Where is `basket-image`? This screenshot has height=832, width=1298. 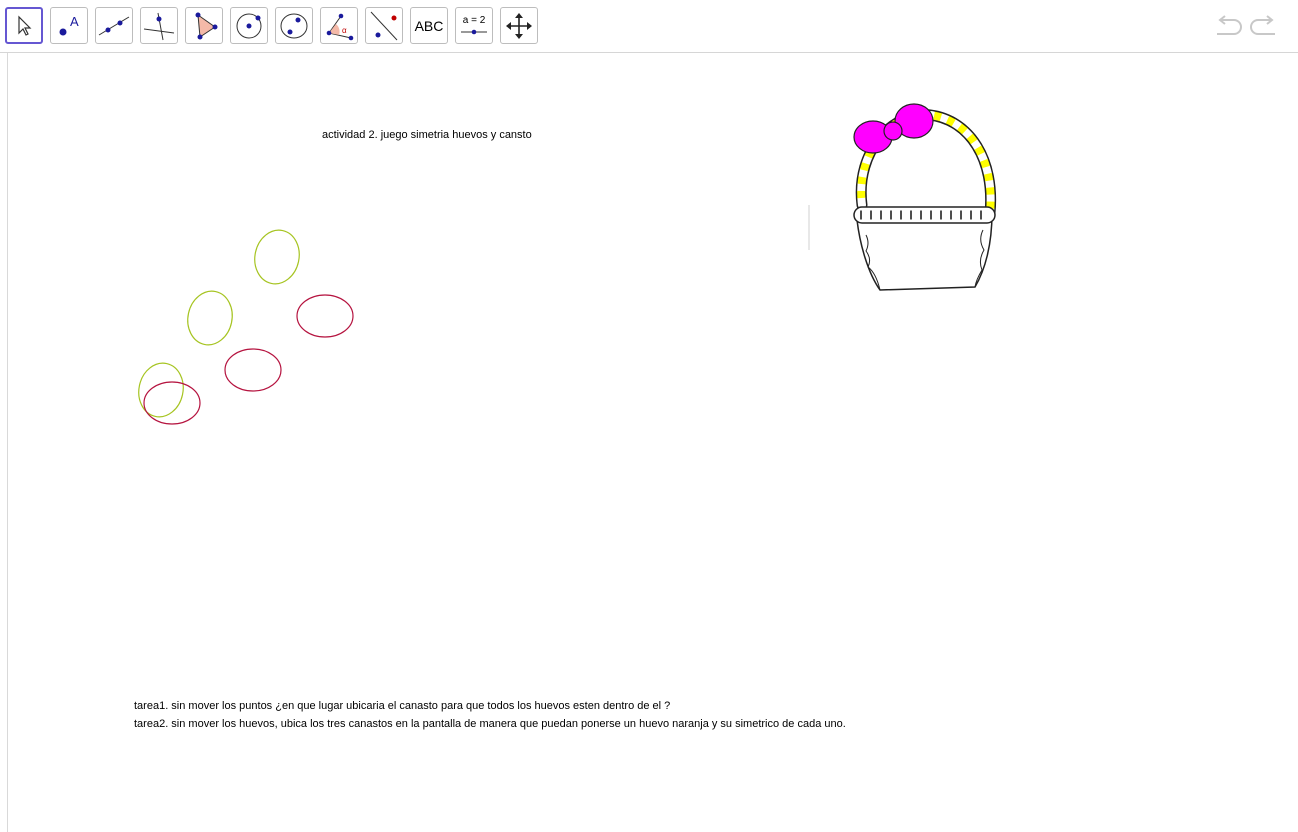
basket-image is located at coordinates (905, 197).